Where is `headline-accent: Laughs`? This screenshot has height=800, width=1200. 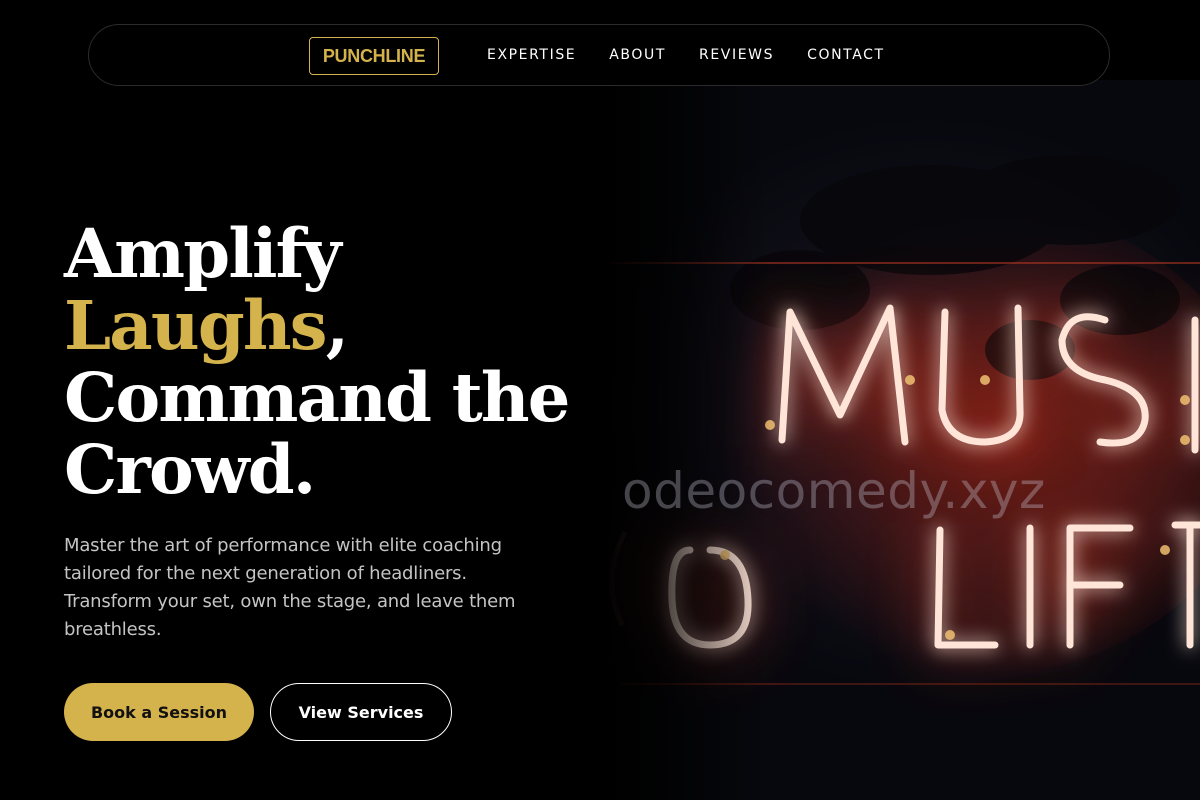 headline-accent: Laughs is located at coordinates (196, 325).